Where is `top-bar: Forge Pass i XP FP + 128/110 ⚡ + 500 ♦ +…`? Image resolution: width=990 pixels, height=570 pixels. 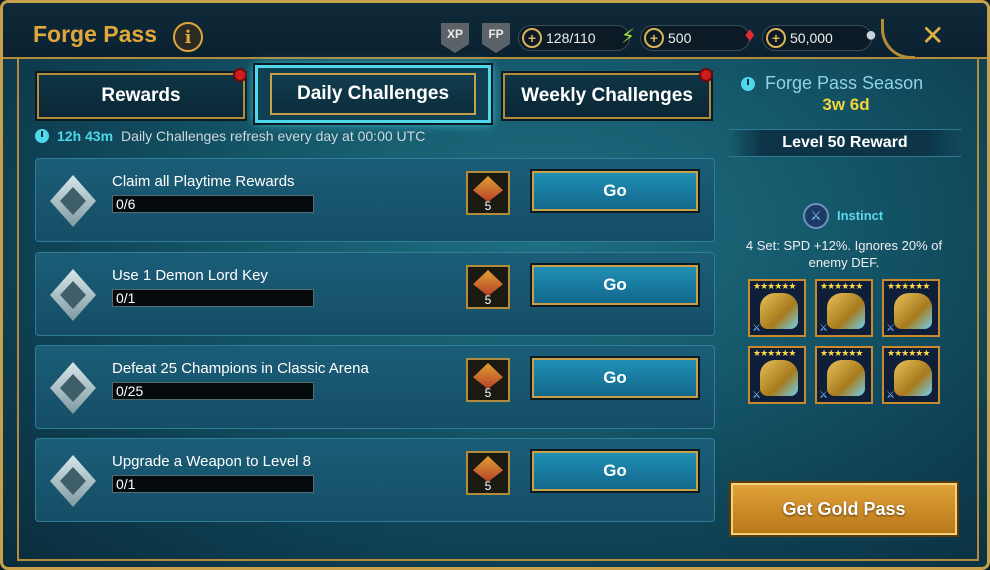 top-bar: Forge Pass i XP FP + 128/110 ⚡ + 500 ♦ +… is located at coordinates (495, 31).